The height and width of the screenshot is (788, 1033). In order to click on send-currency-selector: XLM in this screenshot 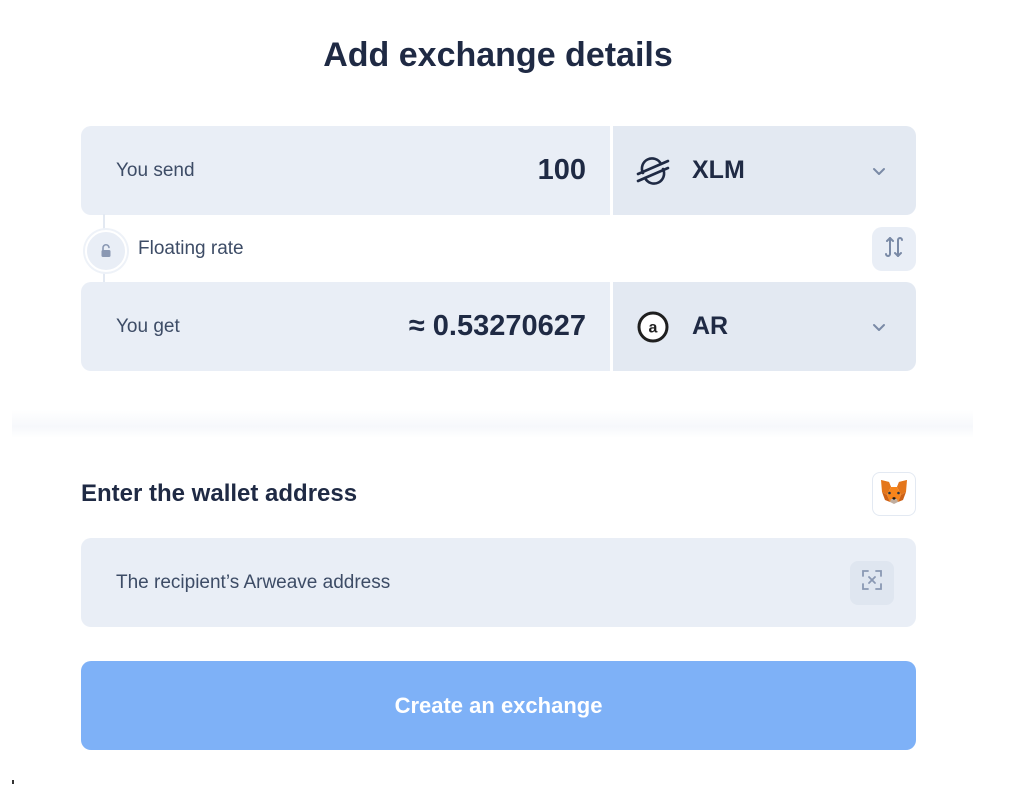, I will do `click(764, 170)`.